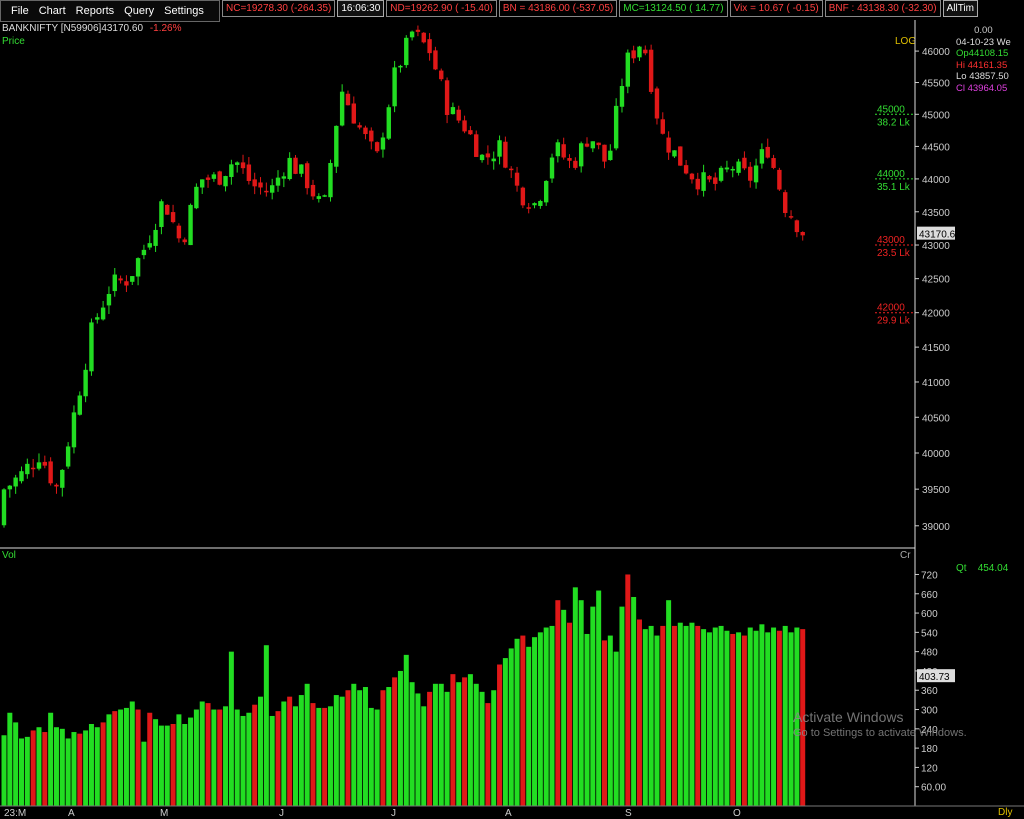 Image resolution: width=1024 pixels, height=819 pixels. Describe the element at coordinates (929, 691) in the screenshot. I see `volume-tick-label: 360` at that location.